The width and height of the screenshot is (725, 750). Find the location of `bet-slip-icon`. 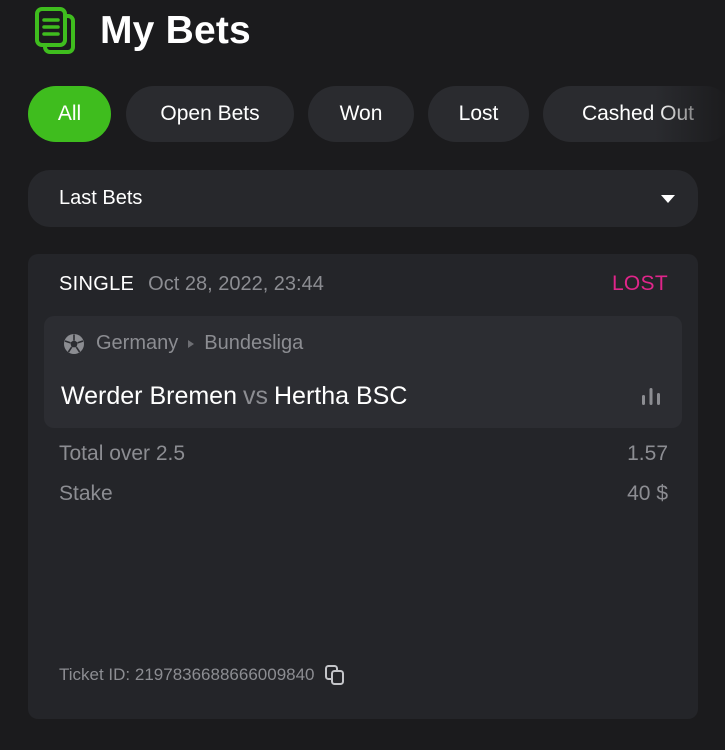

bet-slip-icon is located at coordinates (55, 30).